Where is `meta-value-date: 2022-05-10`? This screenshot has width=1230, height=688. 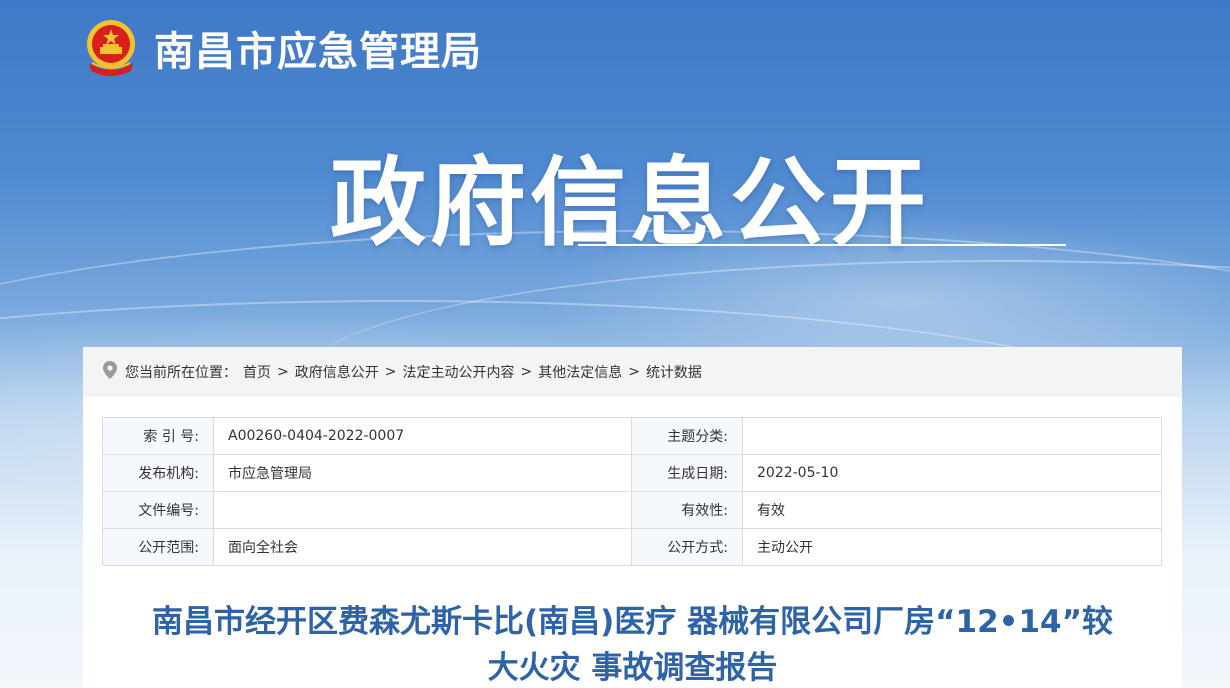
meta-value-date: 2022-05-10 is located at coordinates (952, 473).